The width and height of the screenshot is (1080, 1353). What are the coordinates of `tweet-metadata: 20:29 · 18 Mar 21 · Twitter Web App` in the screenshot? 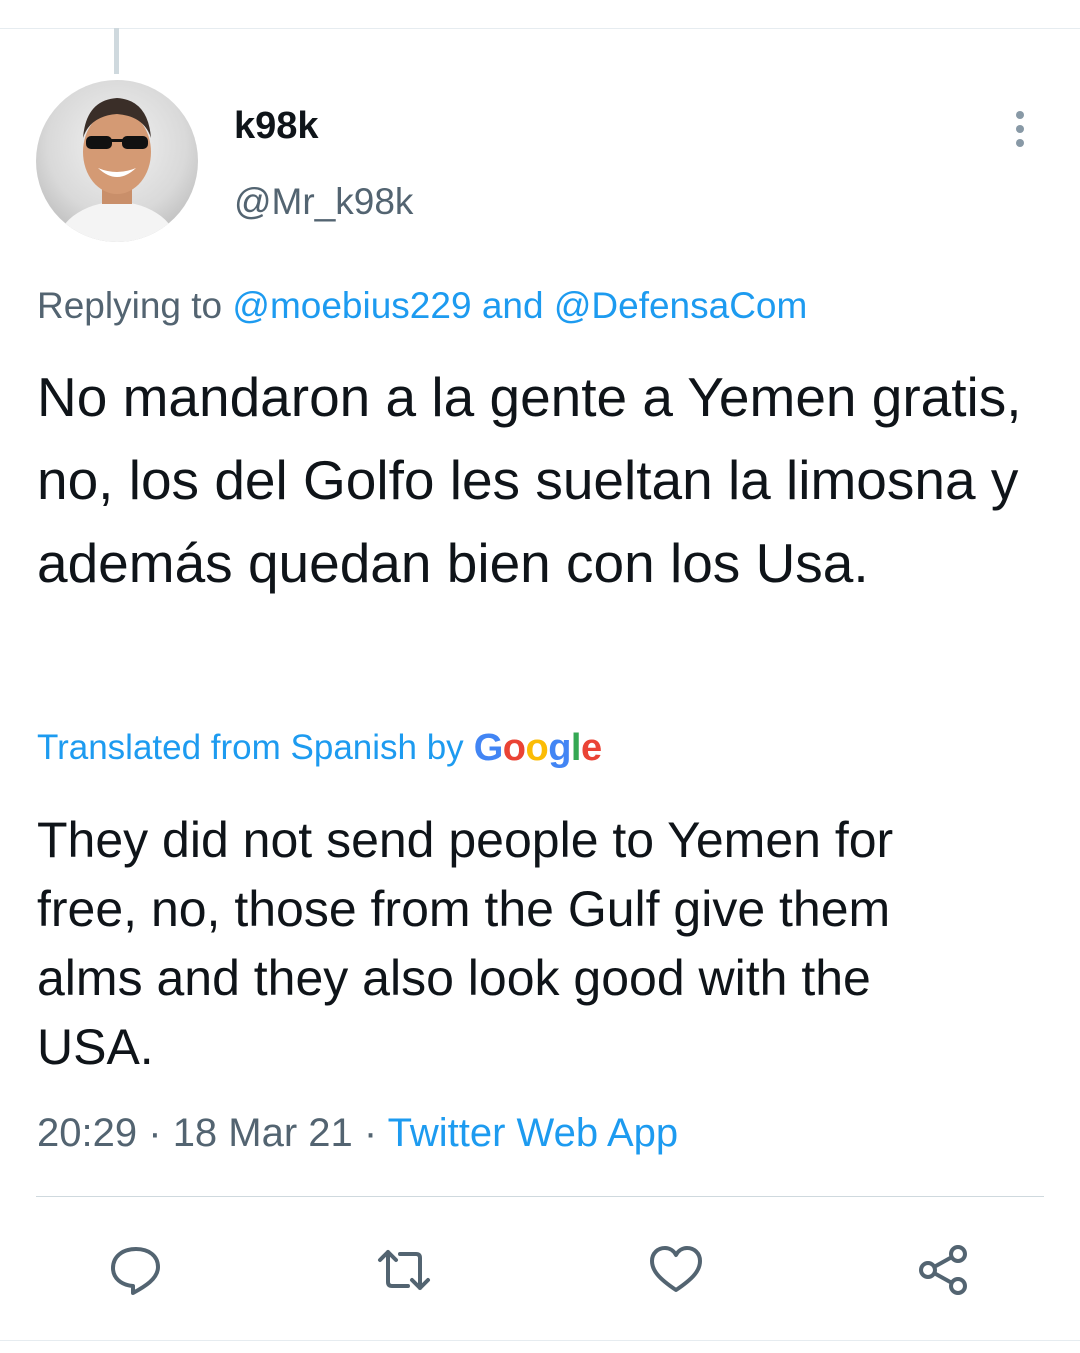 It's located at (357, 1133).